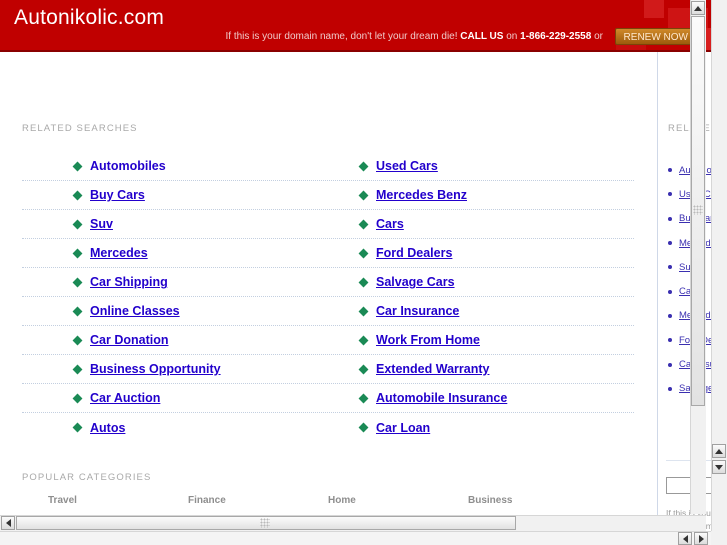 The image size is (727, 545). I want to click on frame-up-arrow-icon, so click(719, 451).